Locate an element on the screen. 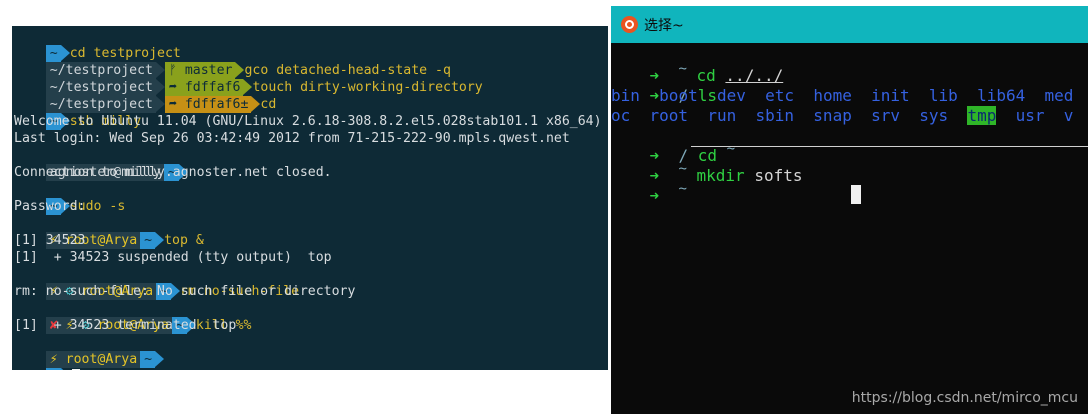  ubuntu-logo-icon is located at coordinates (629, 24).